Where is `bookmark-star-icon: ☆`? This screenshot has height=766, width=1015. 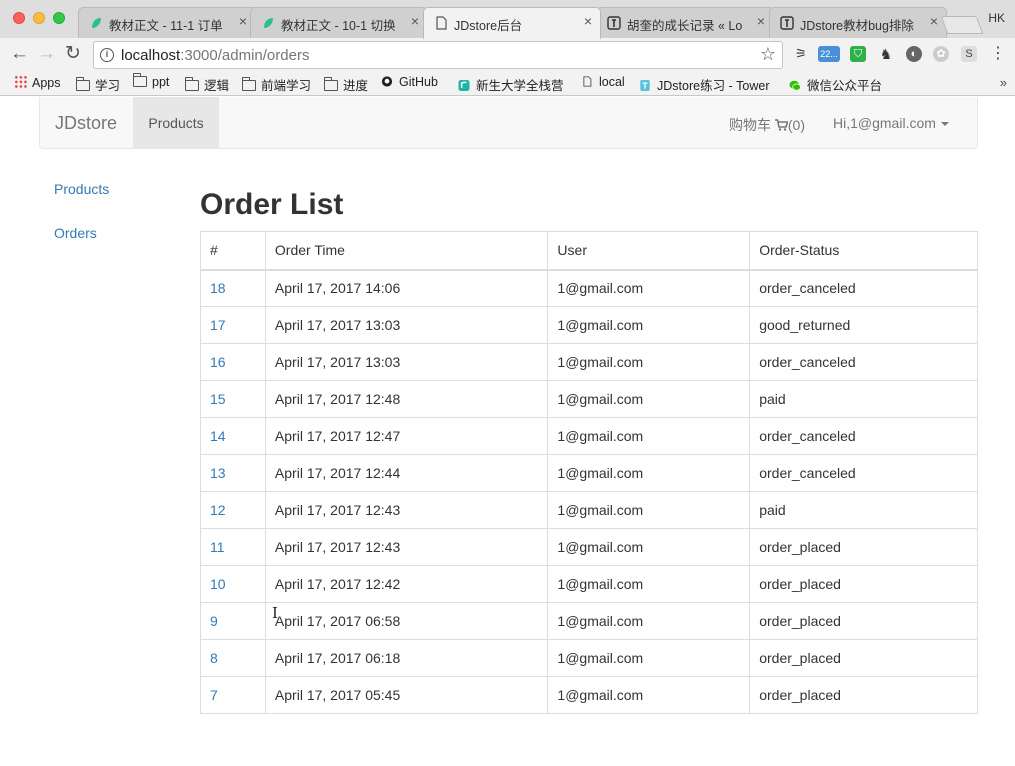
bookmark-star-icon: ☆ is located at coordinates (768, 54).